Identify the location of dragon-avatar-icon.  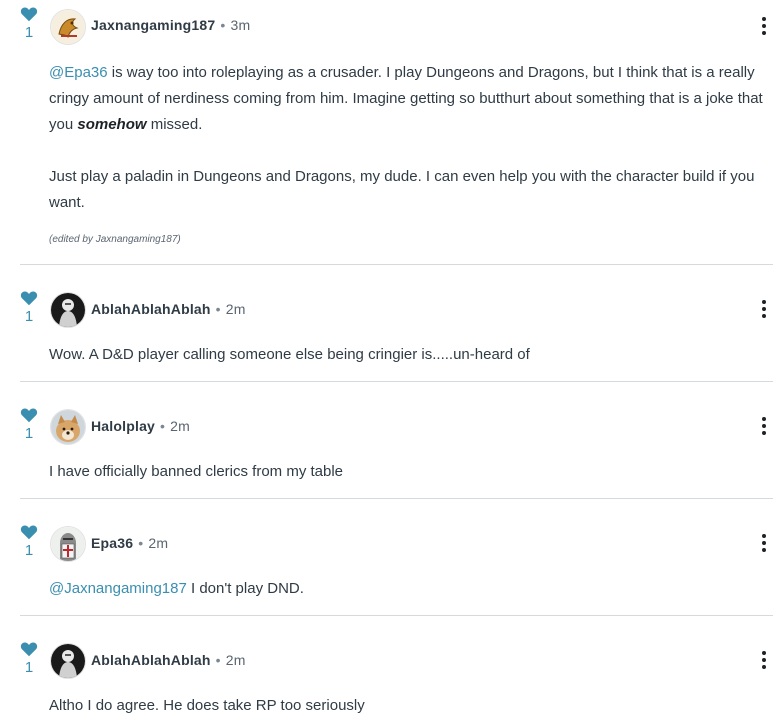
(68, 27).